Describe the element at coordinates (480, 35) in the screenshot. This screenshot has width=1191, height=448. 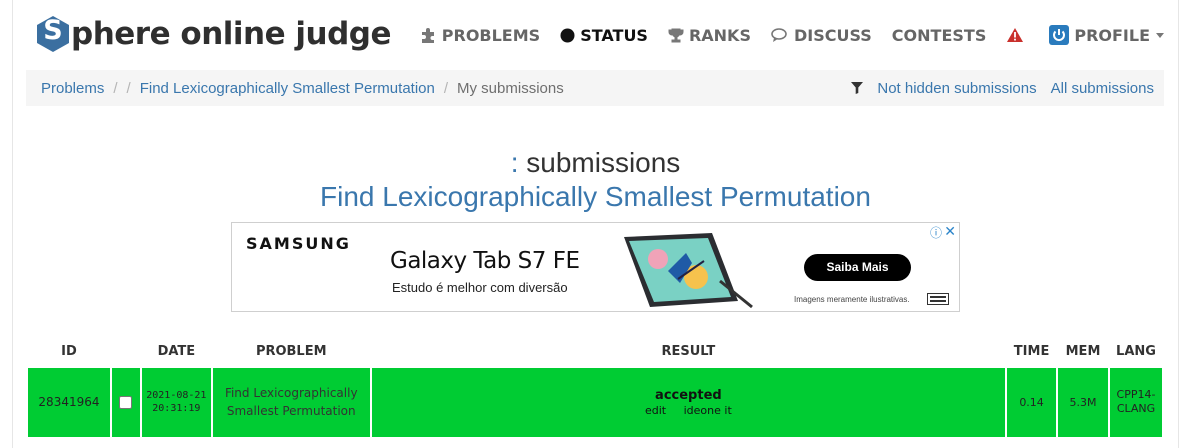
I see `nav-problems: PROBLEMS` at that location.